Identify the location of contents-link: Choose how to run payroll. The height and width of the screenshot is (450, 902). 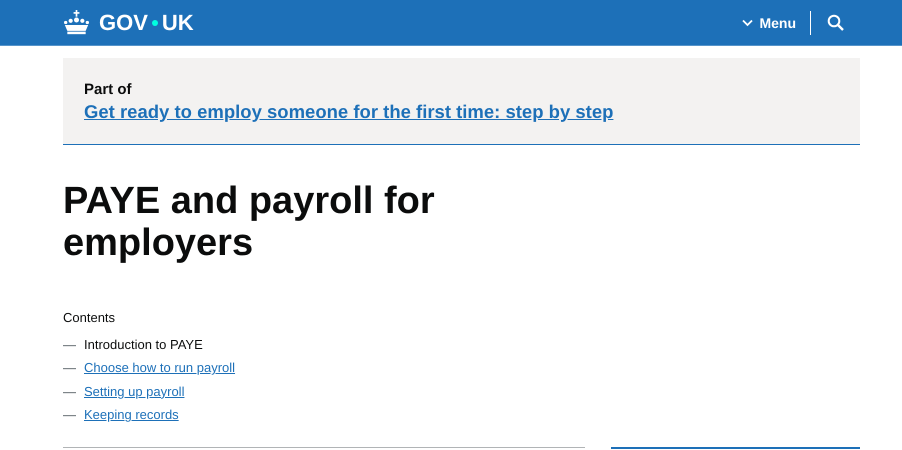
(160, 368).